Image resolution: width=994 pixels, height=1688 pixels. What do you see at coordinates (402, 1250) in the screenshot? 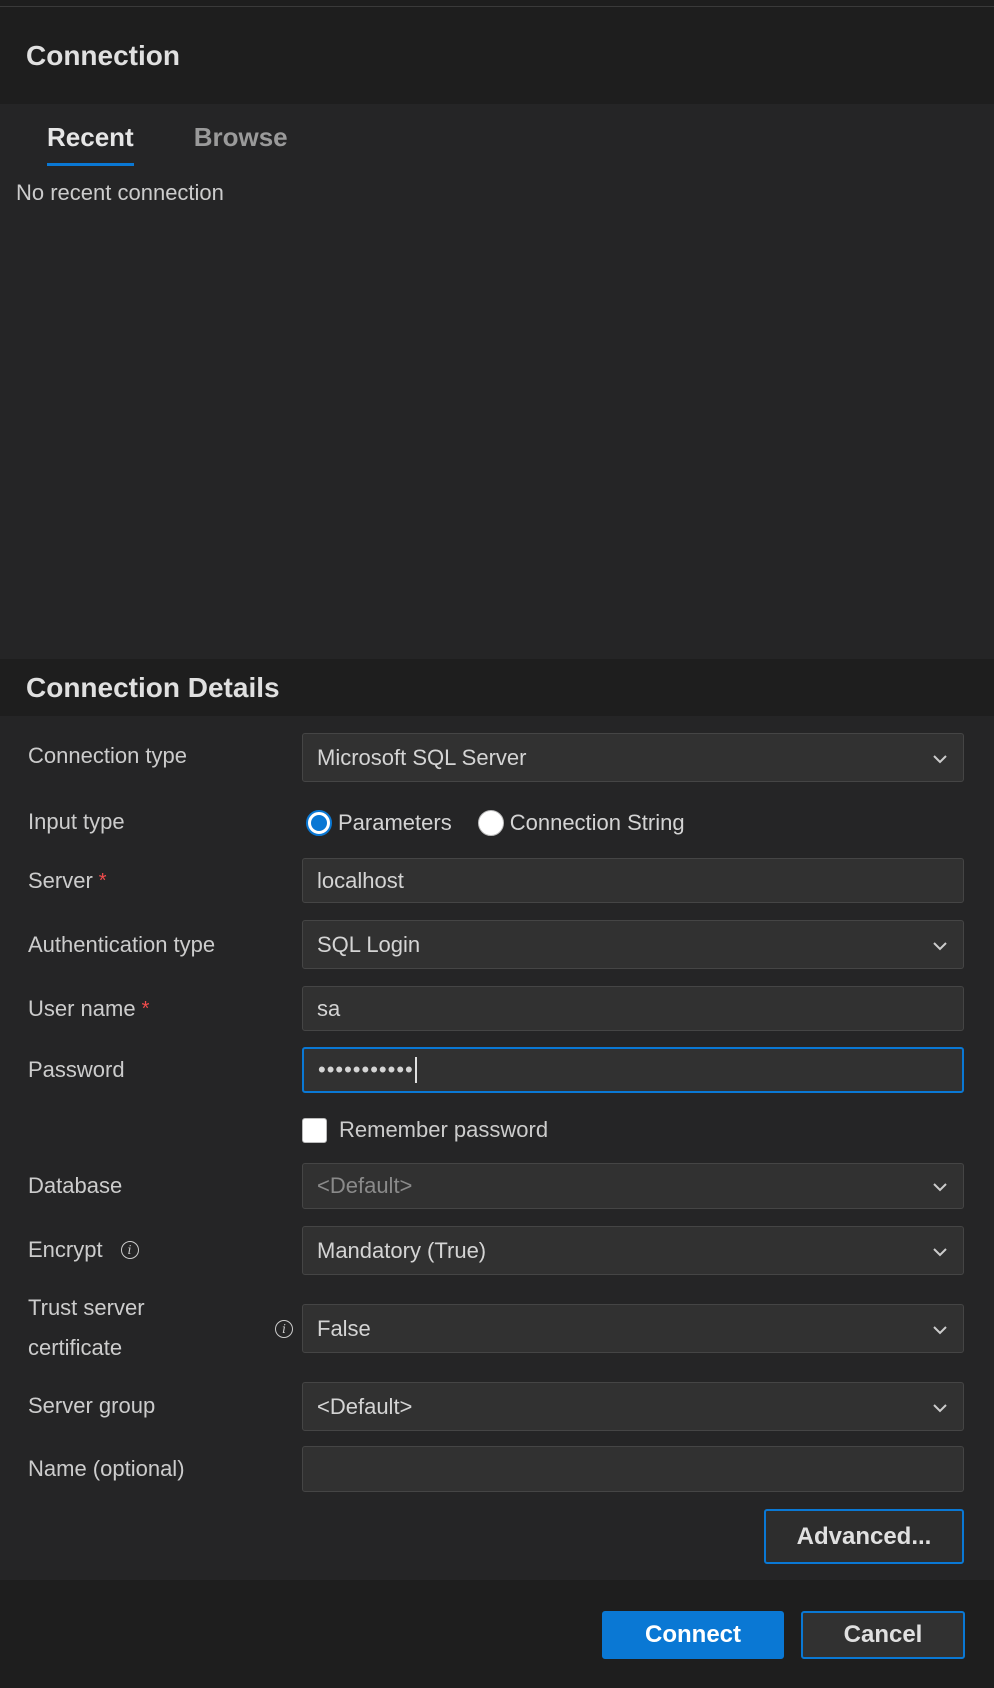
I see `encrypt-value: Mandatory (True)` at bounding box center [402, 1250].